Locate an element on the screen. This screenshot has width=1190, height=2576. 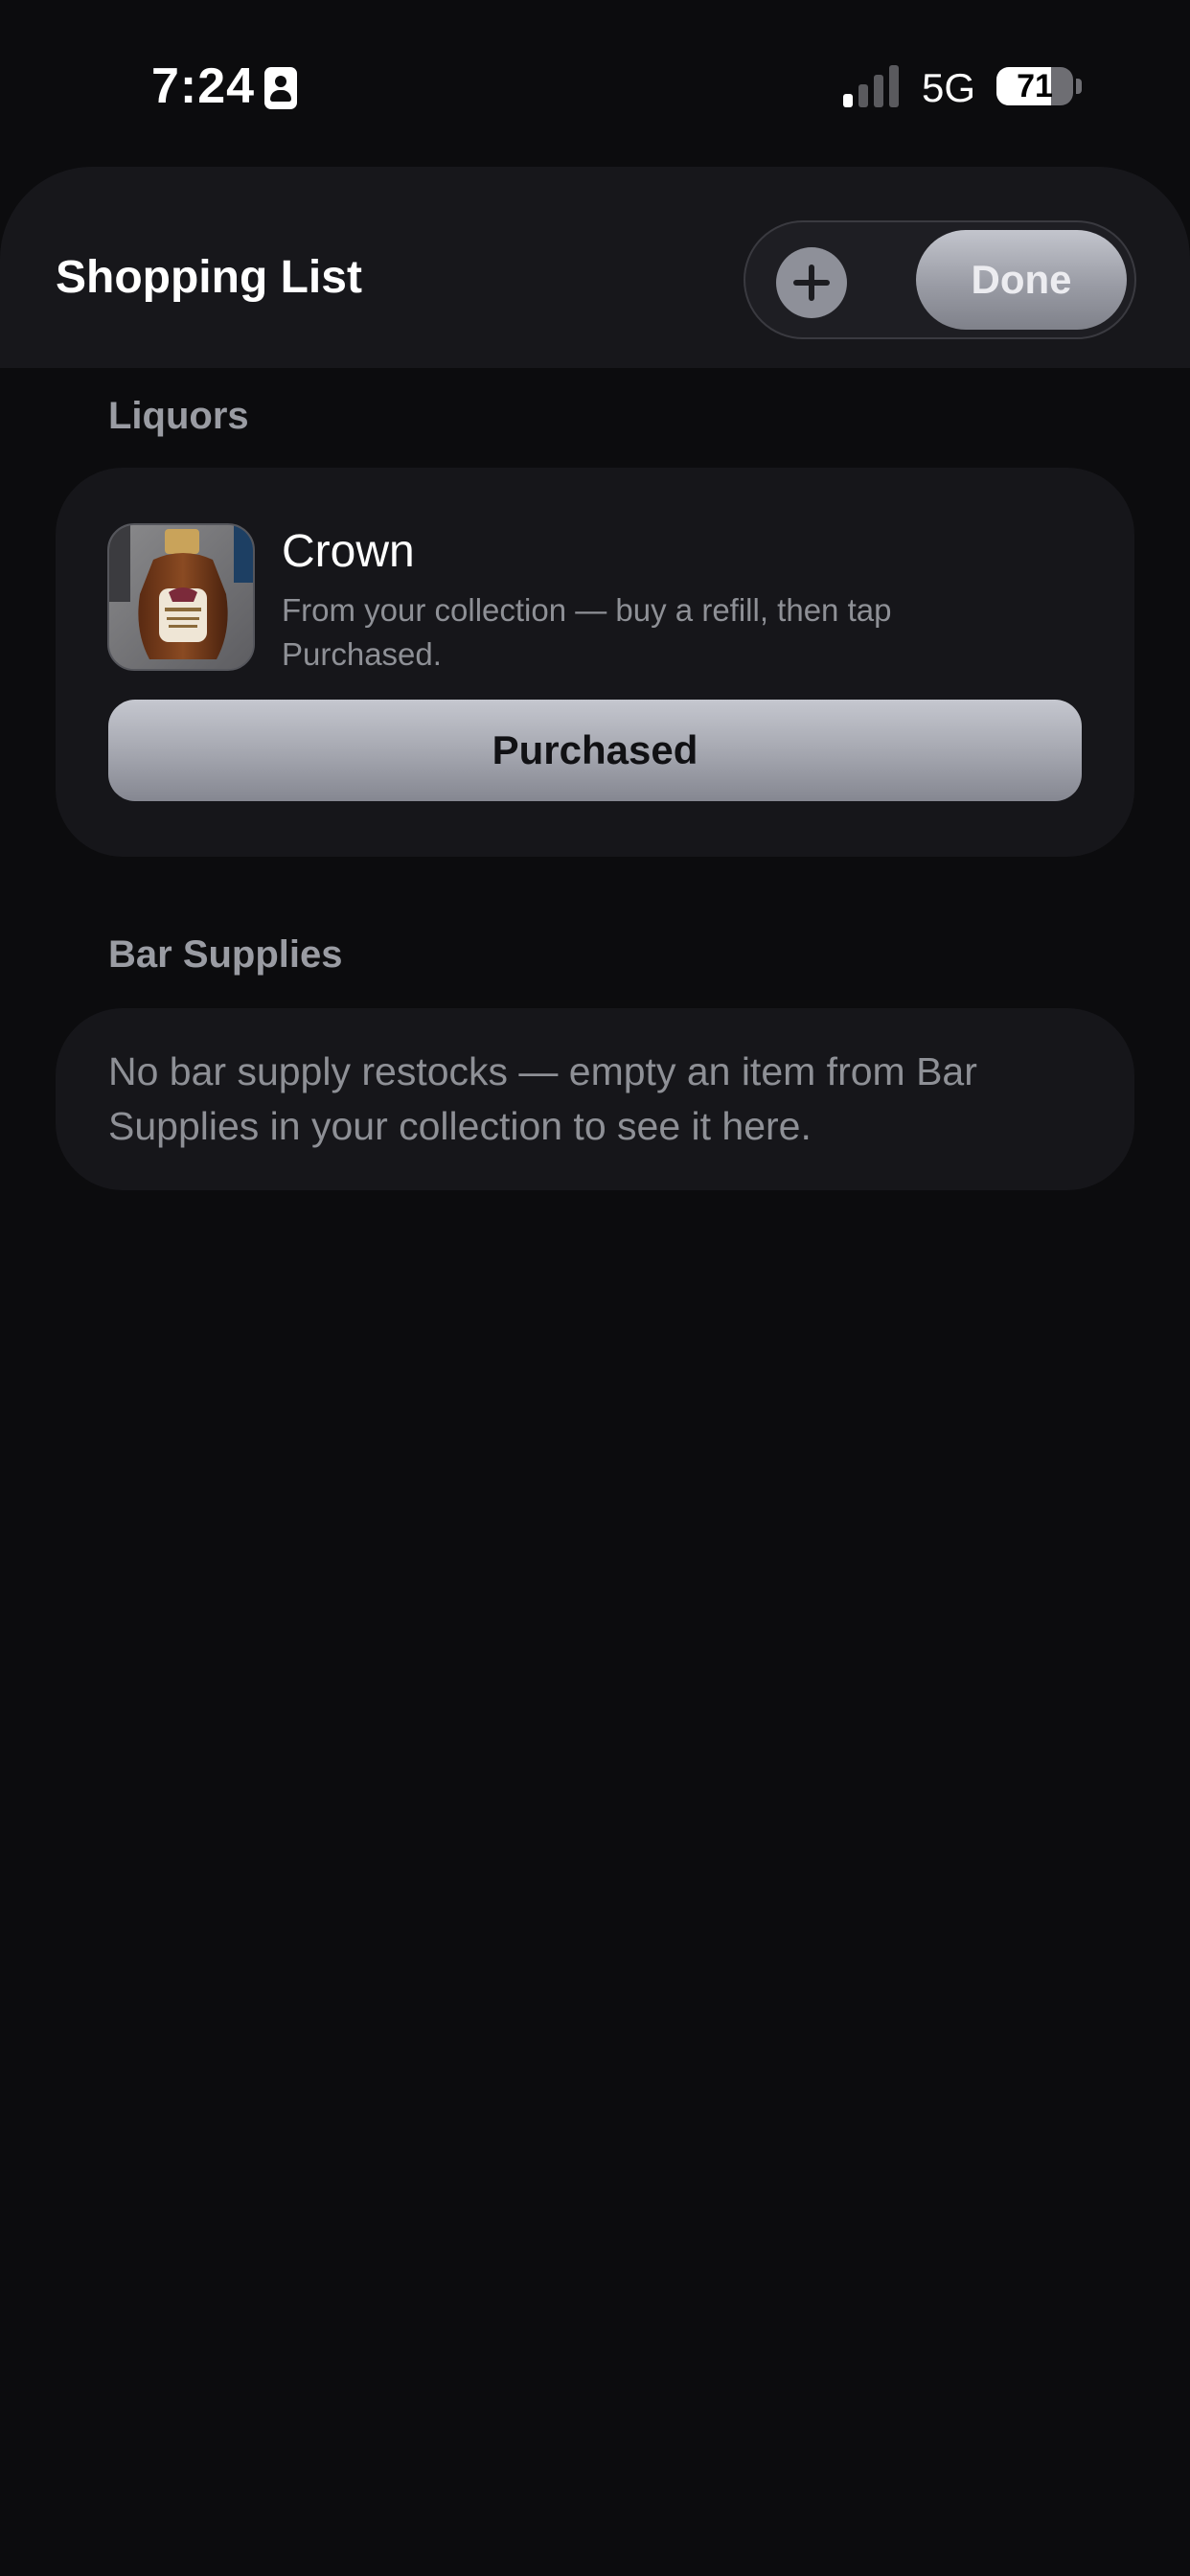
network-type: 5G is located at coordinates (949, 87).